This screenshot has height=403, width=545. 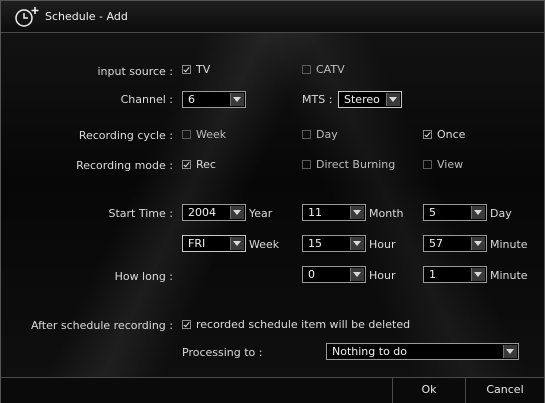 I want to click on recording-mode-rec-label: Rec, so click(x=206, y=164).